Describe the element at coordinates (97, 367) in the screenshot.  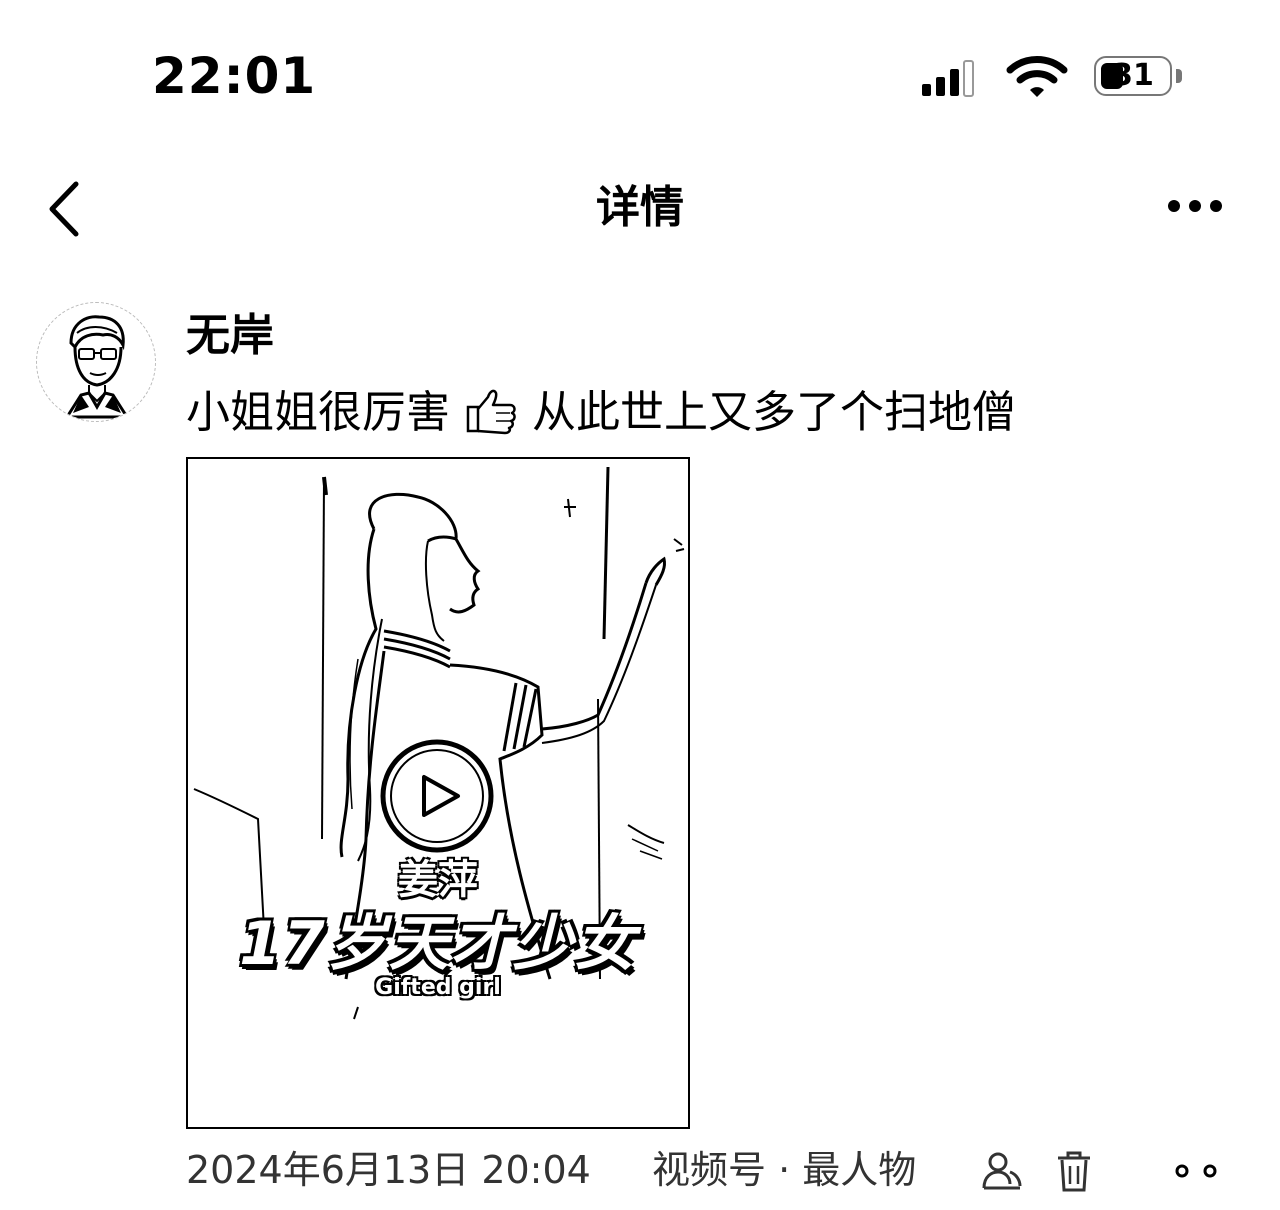
I see `avatar-portrait-icon` at that location.